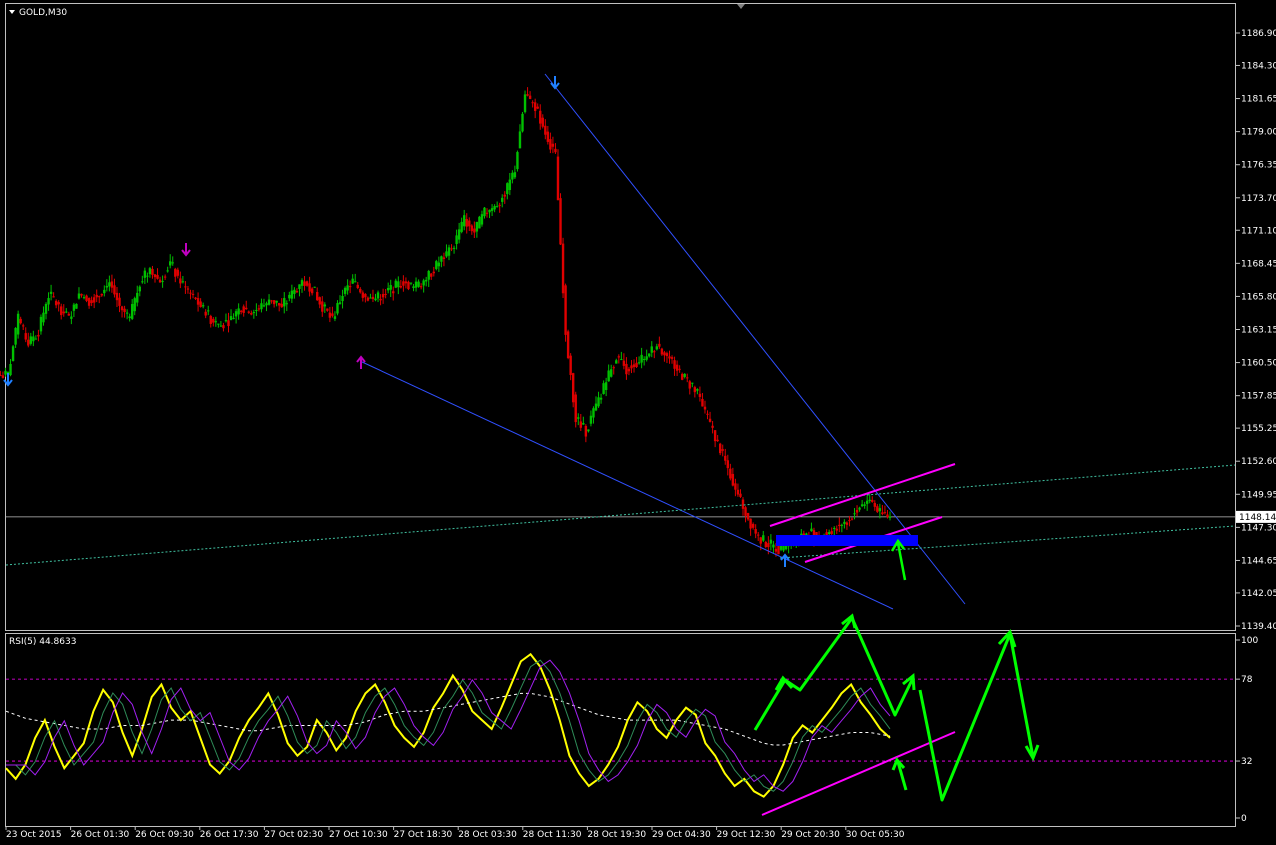  Describe the element at coordinates (34, 835) in the screenshot. I see `x-tick-label: 23 Oct 2015` at that location.